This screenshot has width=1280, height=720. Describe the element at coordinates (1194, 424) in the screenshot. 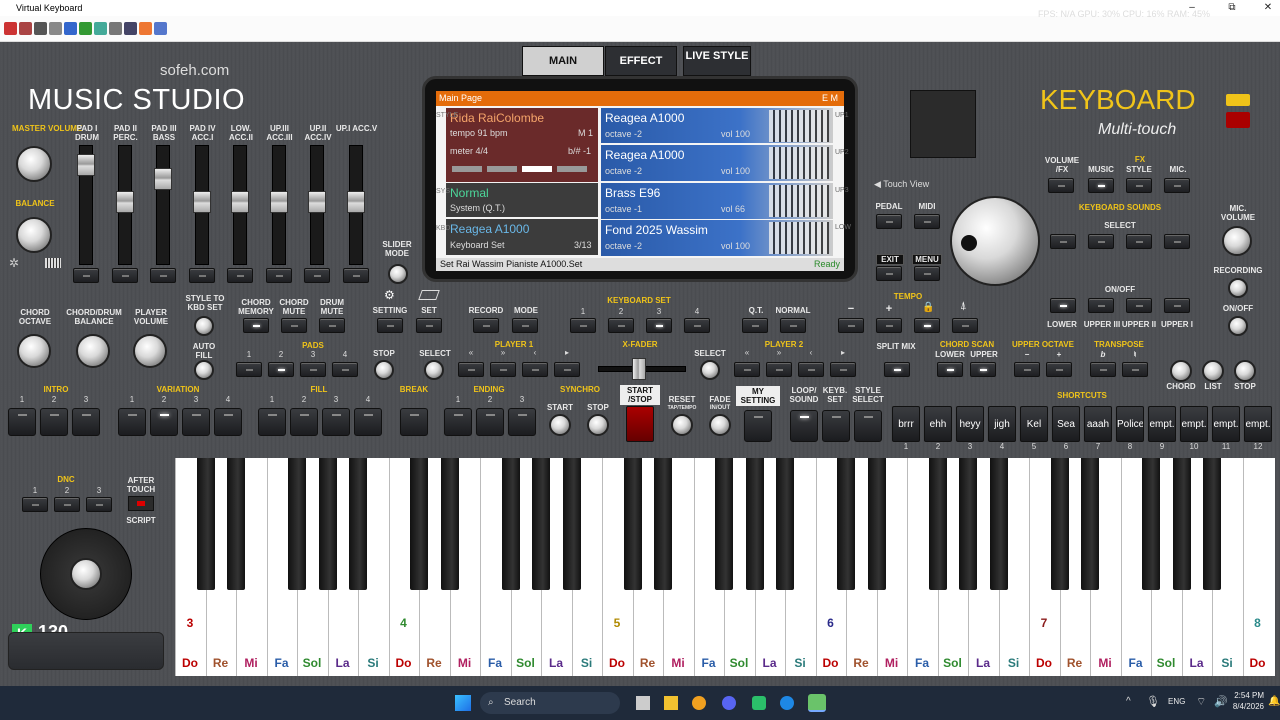

I see `shortcut-button-10: empt.` at that location.